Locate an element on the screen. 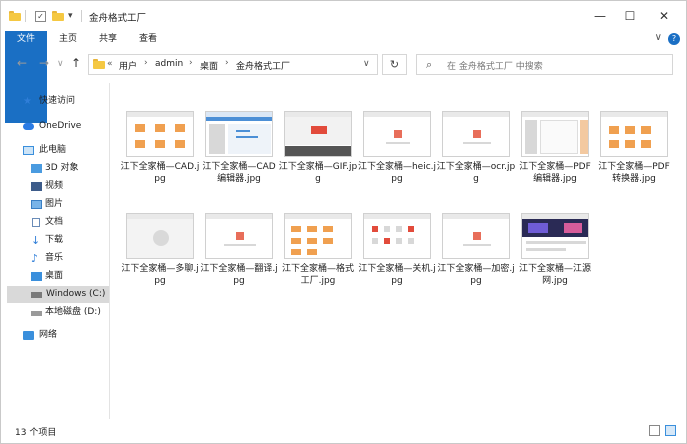  file-item: 江下全家桶—PDF编辑器.jpg is located at coordinates (553, 157).